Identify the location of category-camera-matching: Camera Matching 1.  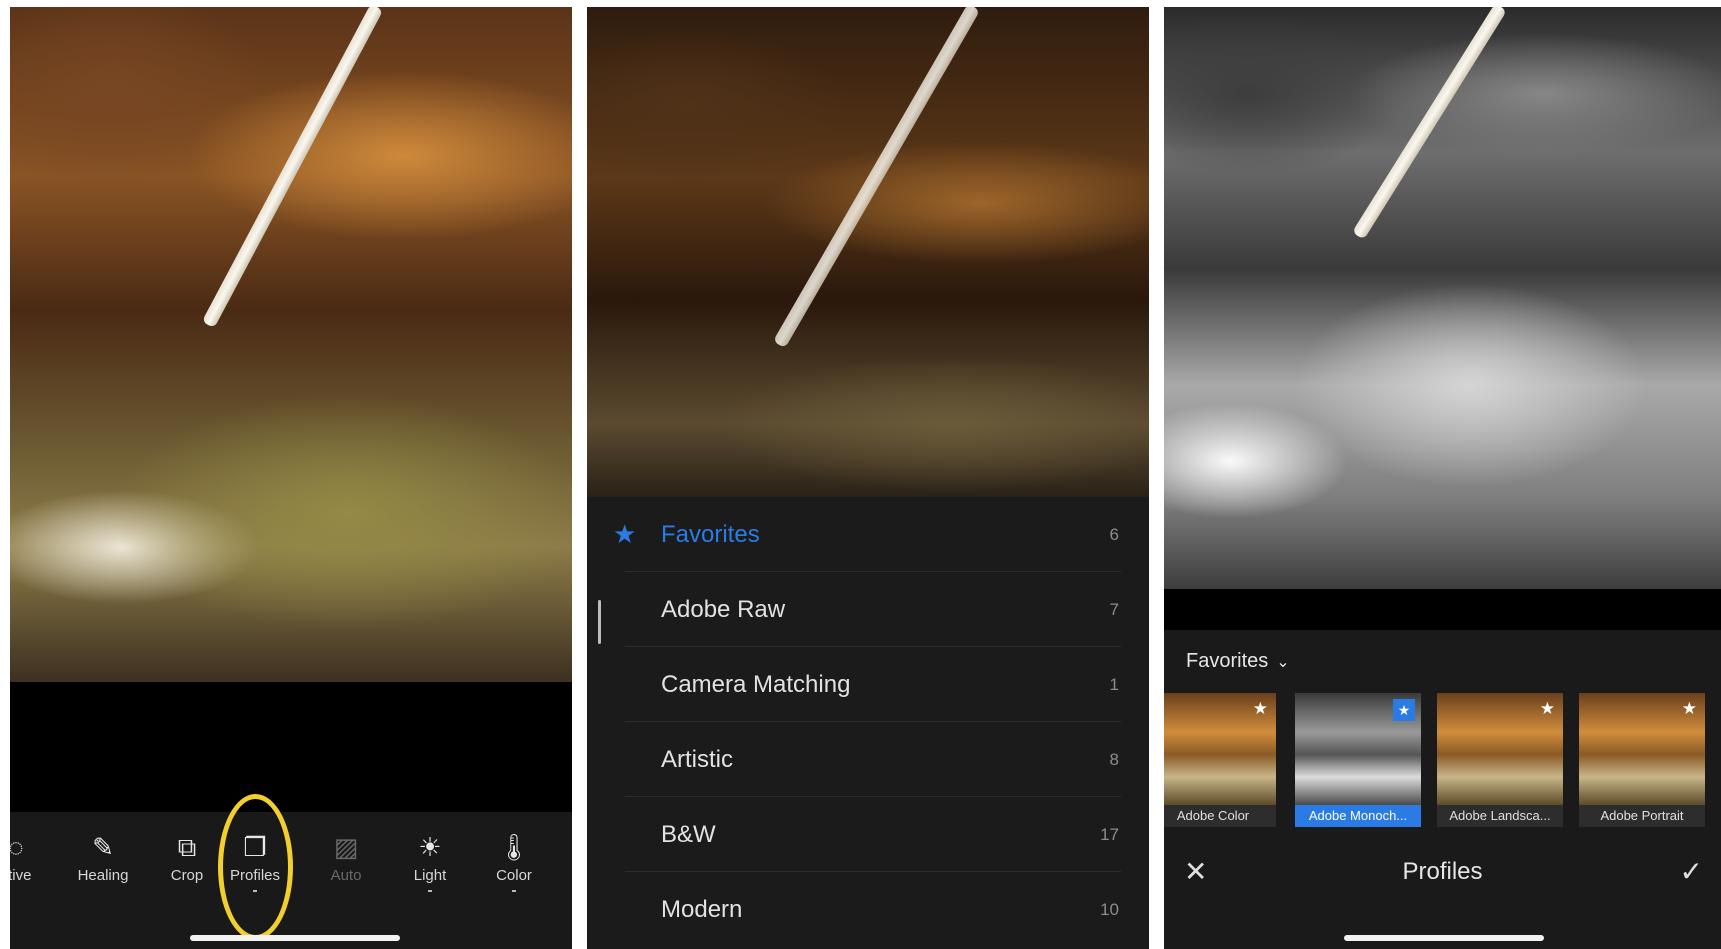
(868, 684).